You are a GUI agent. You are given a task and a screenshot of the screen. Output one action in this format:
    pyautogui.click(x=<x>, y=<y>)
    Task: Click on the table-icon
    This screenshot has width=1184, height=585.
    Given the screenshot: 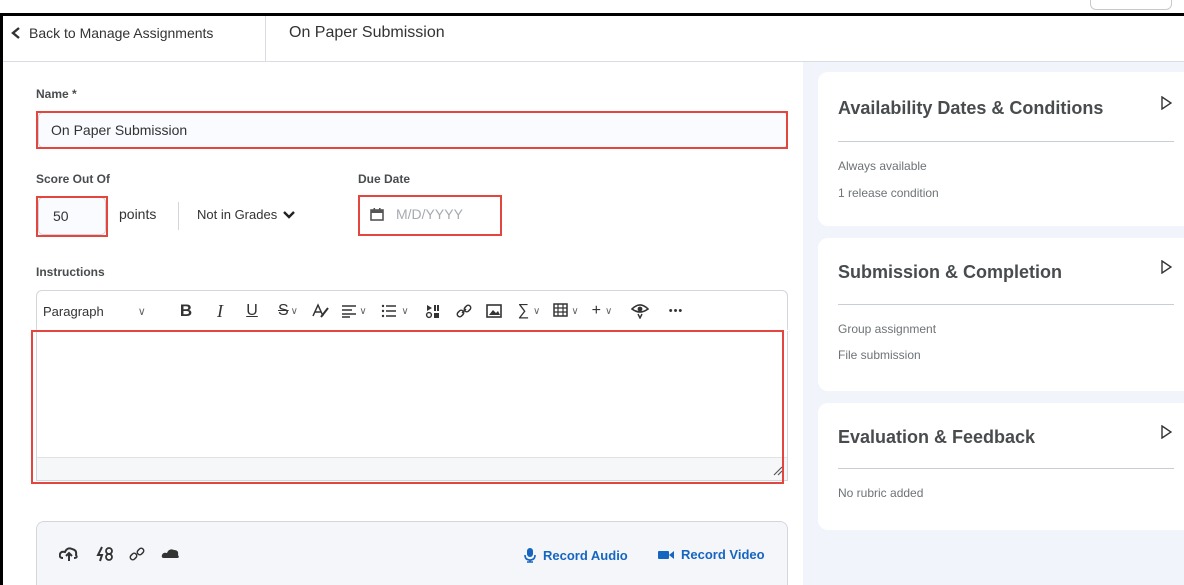 What is the action you would take?
    pyautogui.click(x=561, y=310)
    